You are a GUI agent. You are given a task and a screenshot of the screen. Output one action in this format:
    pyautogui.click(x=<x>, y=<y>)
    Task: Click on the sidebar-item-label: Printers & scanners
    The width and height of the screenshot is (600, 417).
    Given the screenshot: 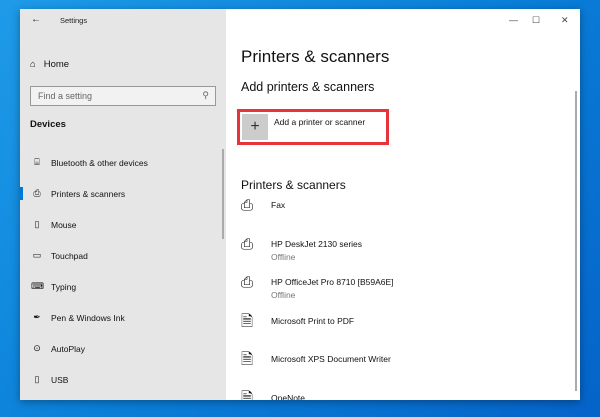 What is the action you would take?
    pyautogui.click(x=88, y=193)
    